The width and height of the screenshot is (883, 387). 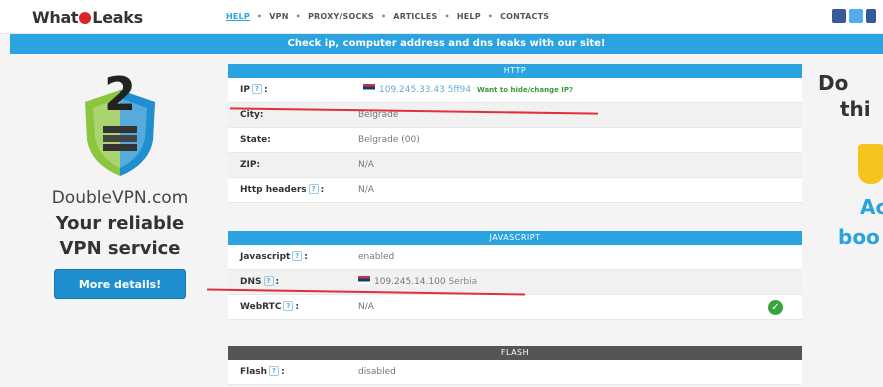 I want to click on dns-value: 109.245.14.100, so click(x=410, y=282).